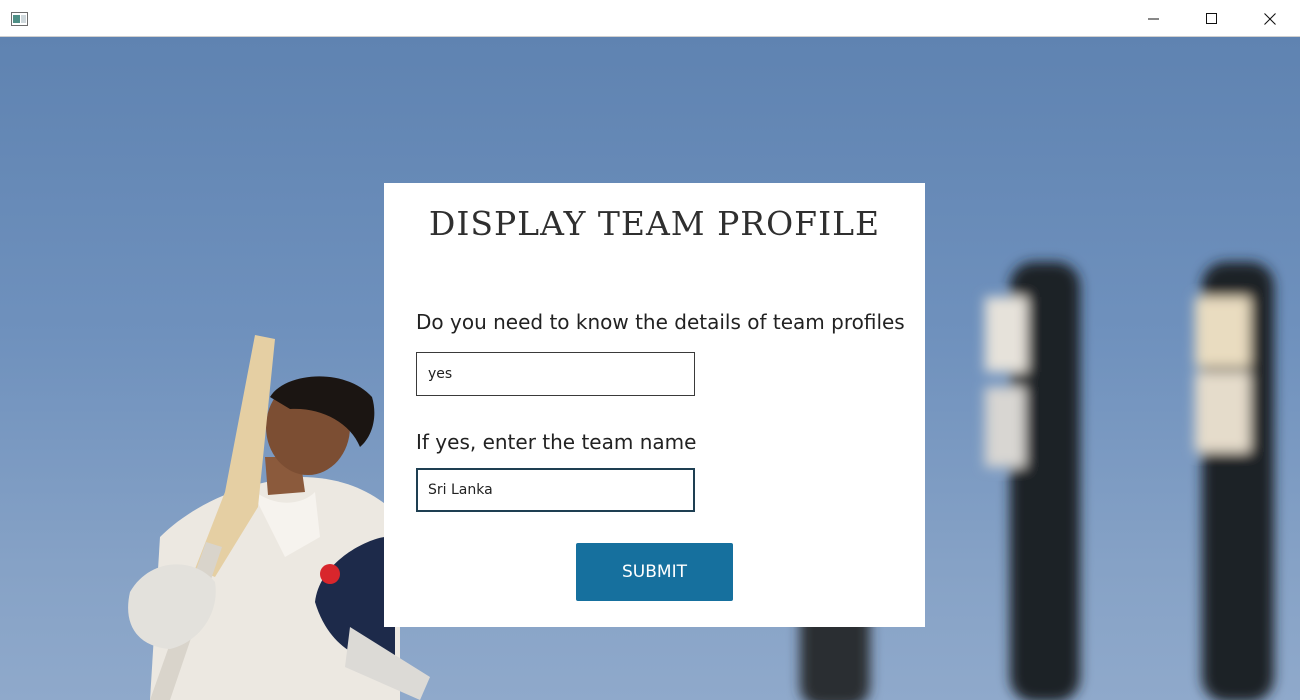 This screenshot has width=1300, height=700. I want to click on maximize-button, so click(1212, 18).